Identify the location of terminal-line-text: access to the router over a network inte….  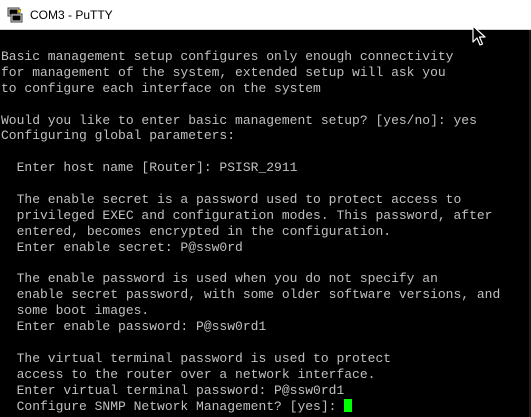
(188, 374).